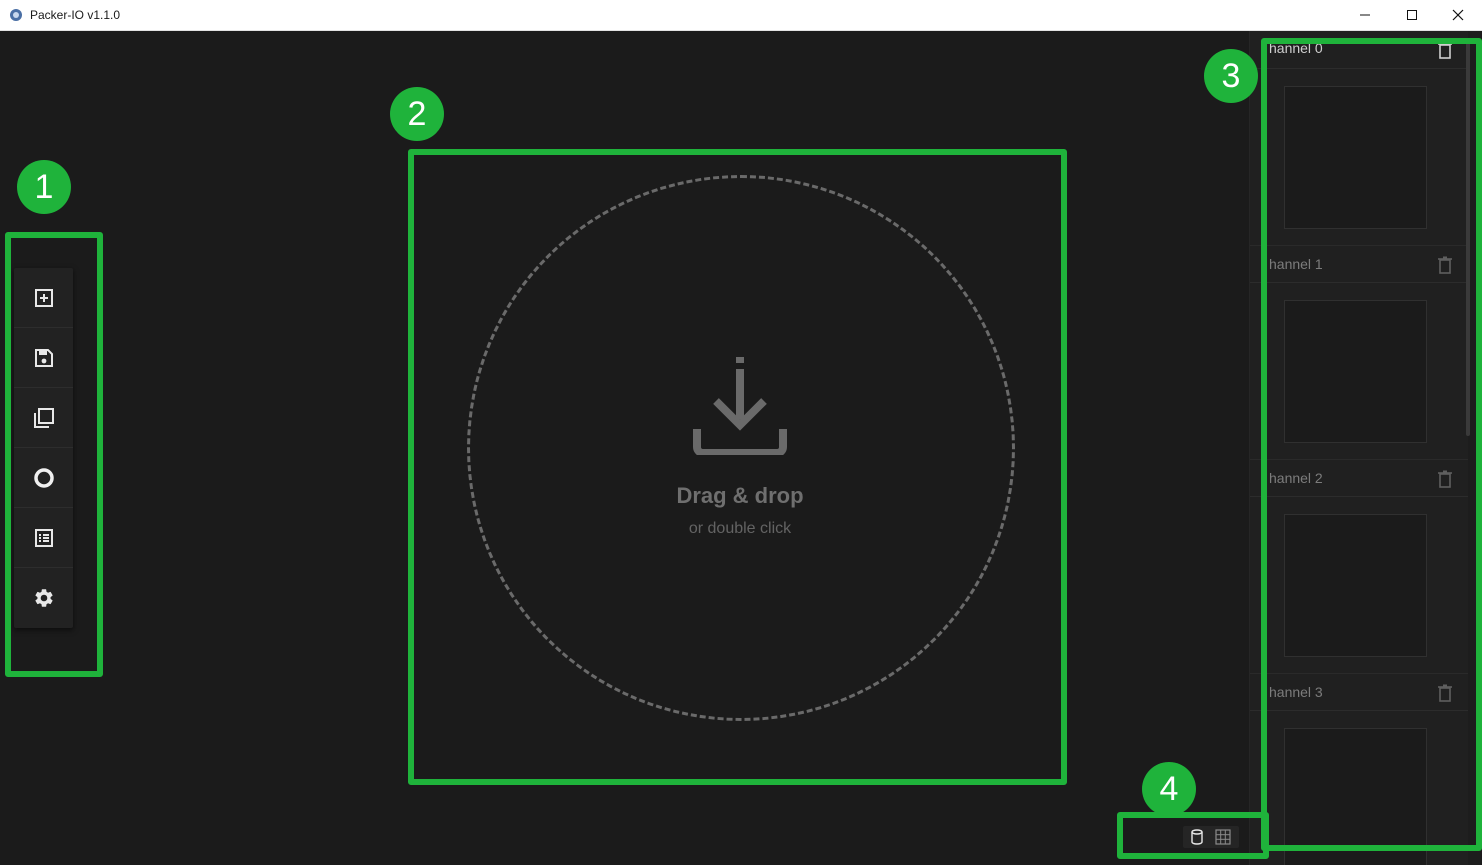 The width and height of the screenshot is (1482, 865). Describe the element at coordinates (16, 15) in the screenshot. I see `app-icon` at that location.